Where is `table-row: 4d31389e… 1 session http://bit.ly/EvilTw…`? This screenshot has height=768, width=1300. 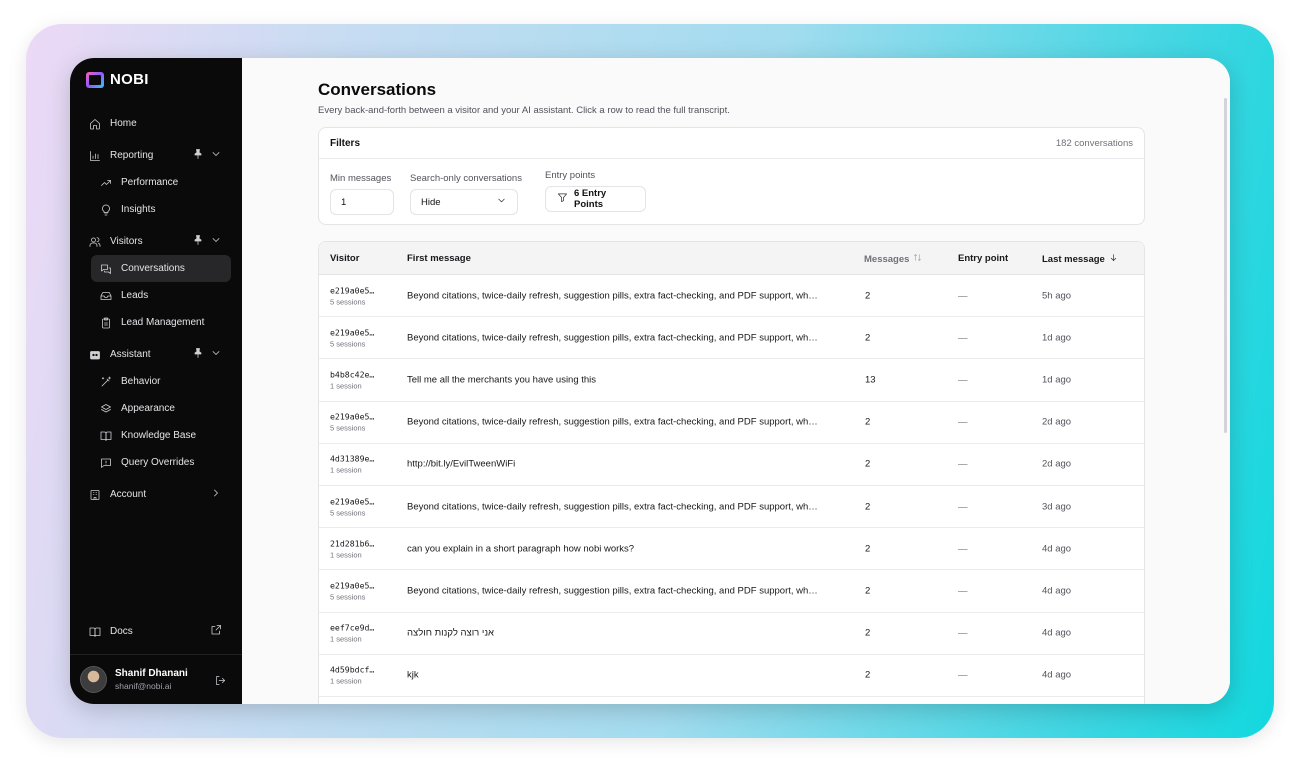
table-row: 4d31389e… 1 session http://bit.ly/EvilTw… is located at coordinates (731, 465).